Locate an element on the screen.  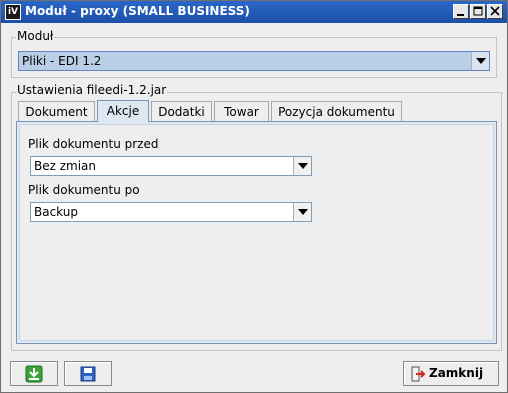
window-title: Moduł - proxy (SMALL BUSINESS) is located at coordinates (137, 11).